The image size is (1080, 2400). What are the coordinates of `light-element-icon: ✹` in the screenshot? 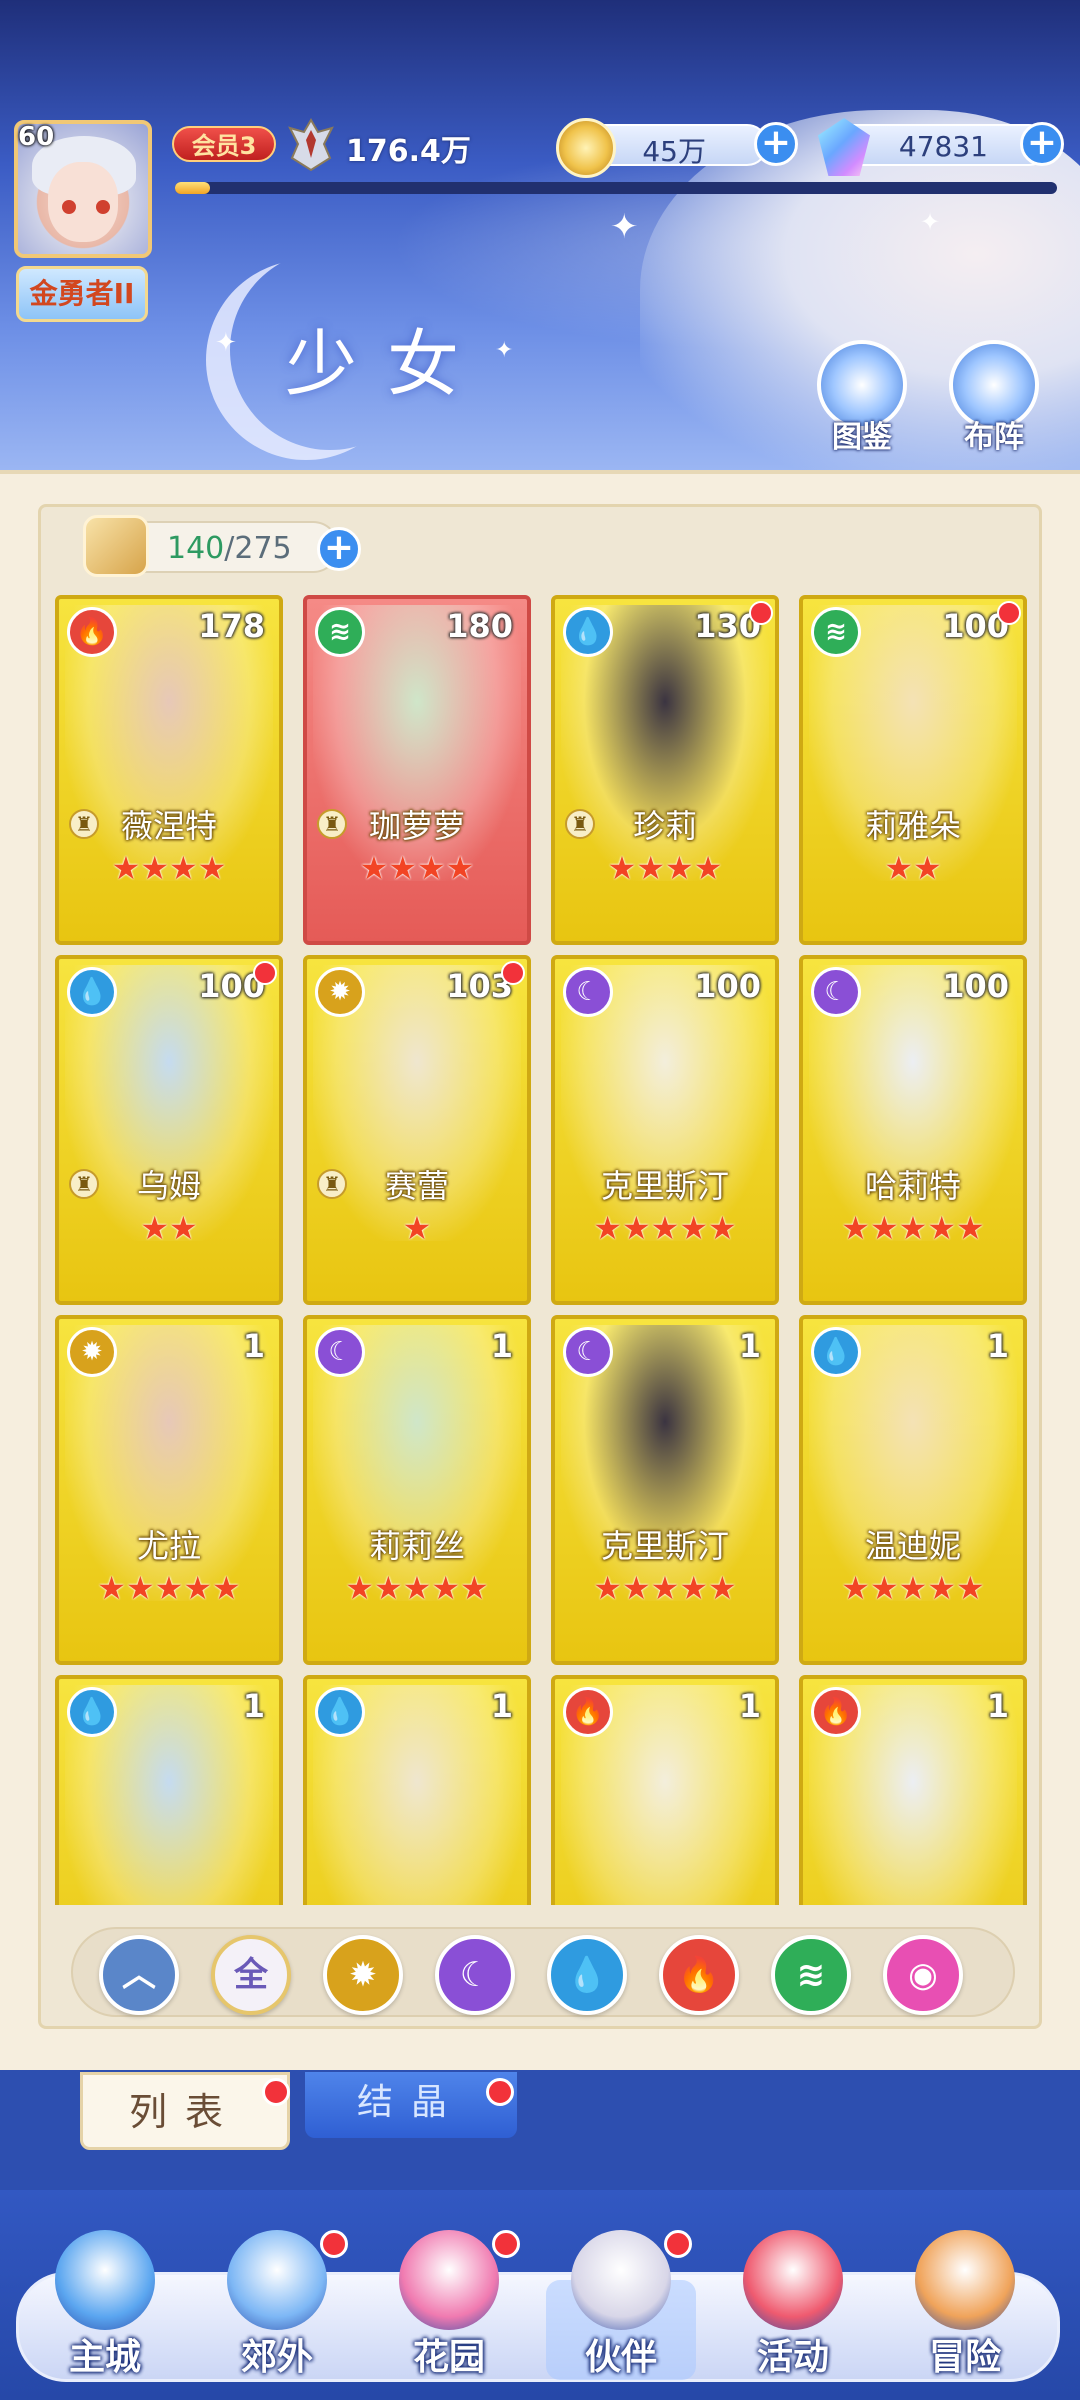 It's located at (92, 1352).